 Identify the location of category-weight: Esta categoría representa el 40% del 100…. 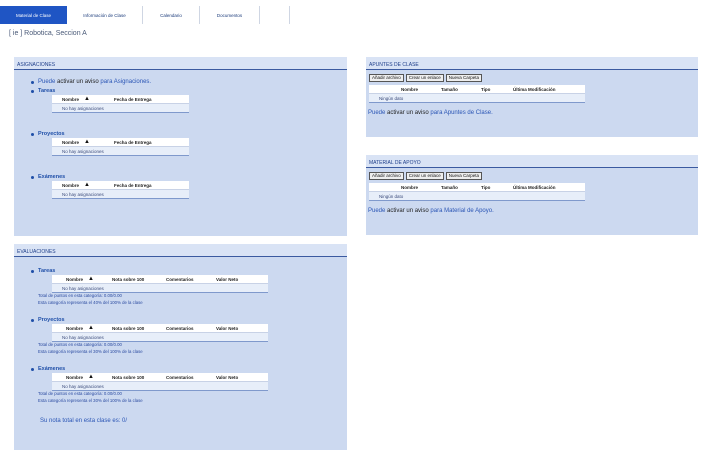
(90, 302).